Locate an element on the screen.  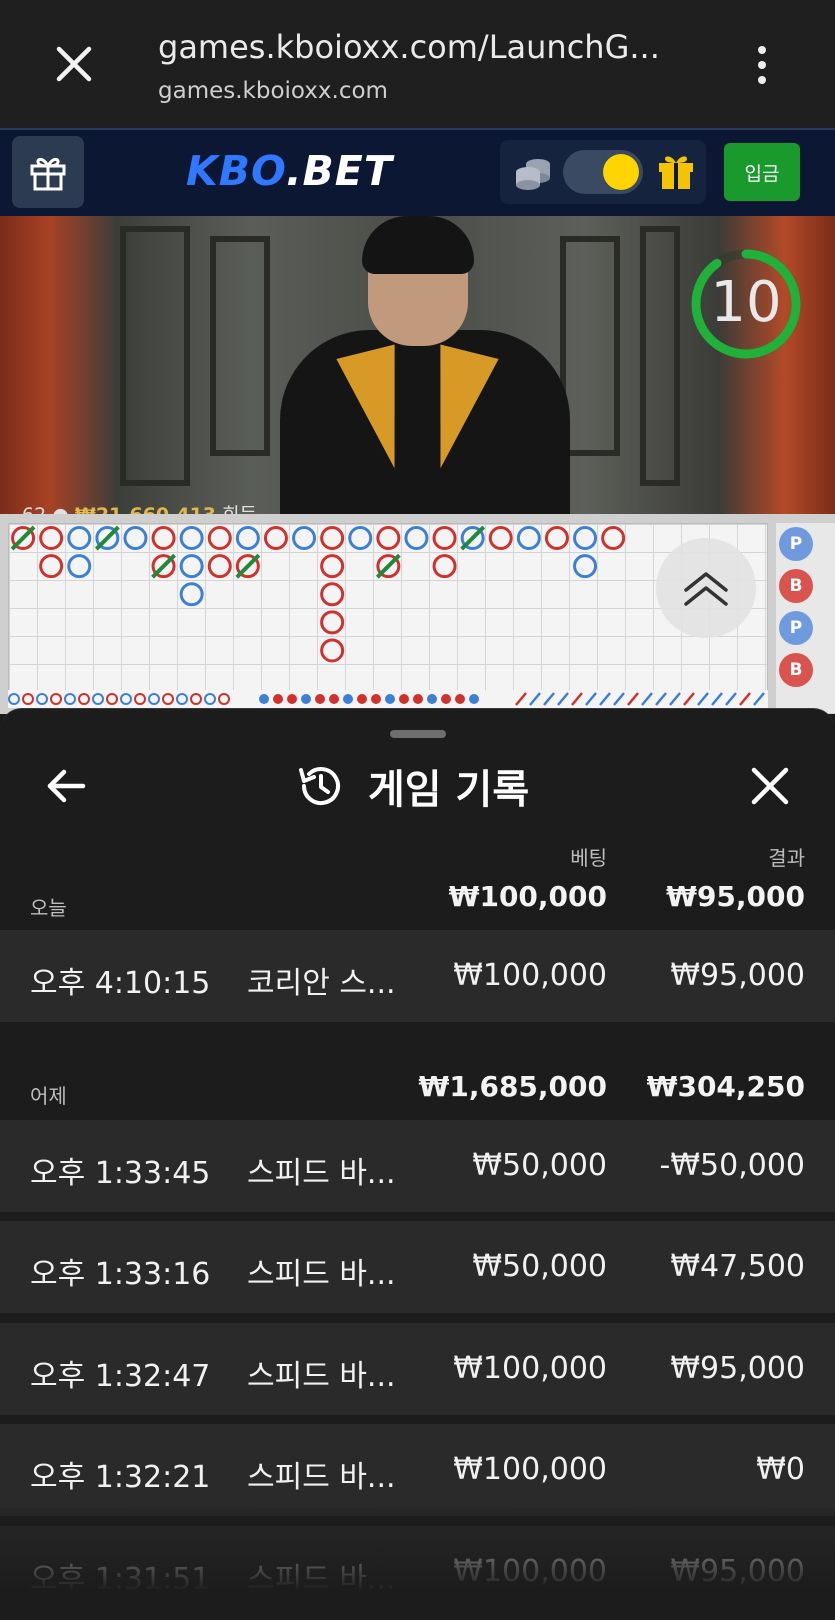
bonus-gift-icon is located at coordinates (676, 171).